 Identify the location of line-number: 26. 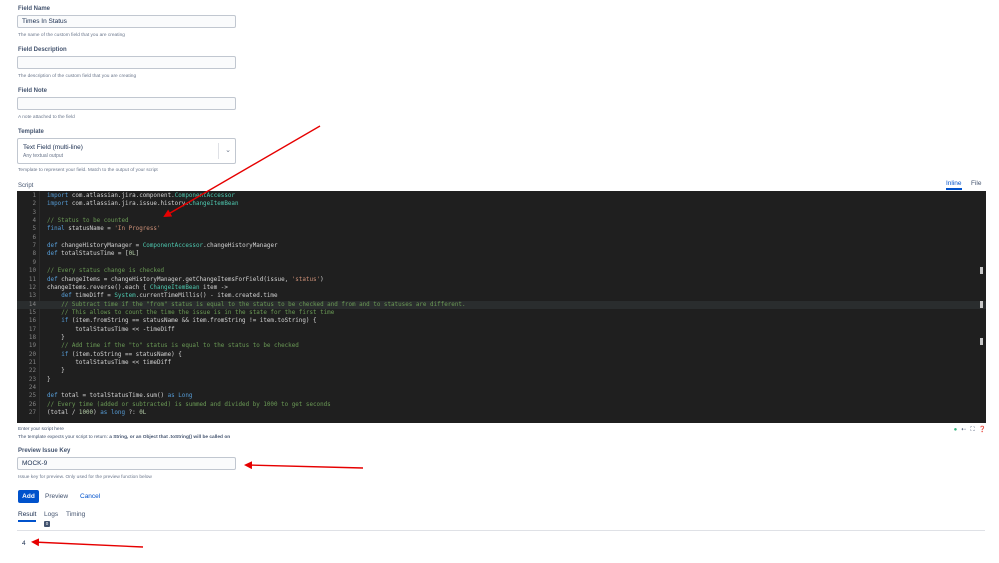
(32, 404).